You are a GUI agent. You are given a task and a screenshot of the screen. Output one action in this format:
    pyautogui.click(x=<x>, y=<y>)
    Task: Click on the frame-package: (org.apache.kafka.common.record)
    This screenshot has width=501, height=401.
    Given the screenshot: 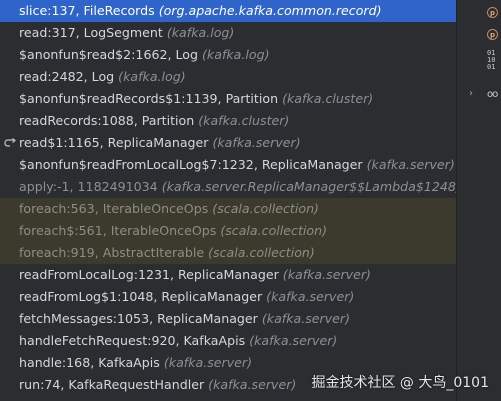 What is the action you would take?
    pyautogui.click(x=270, y=10)
    